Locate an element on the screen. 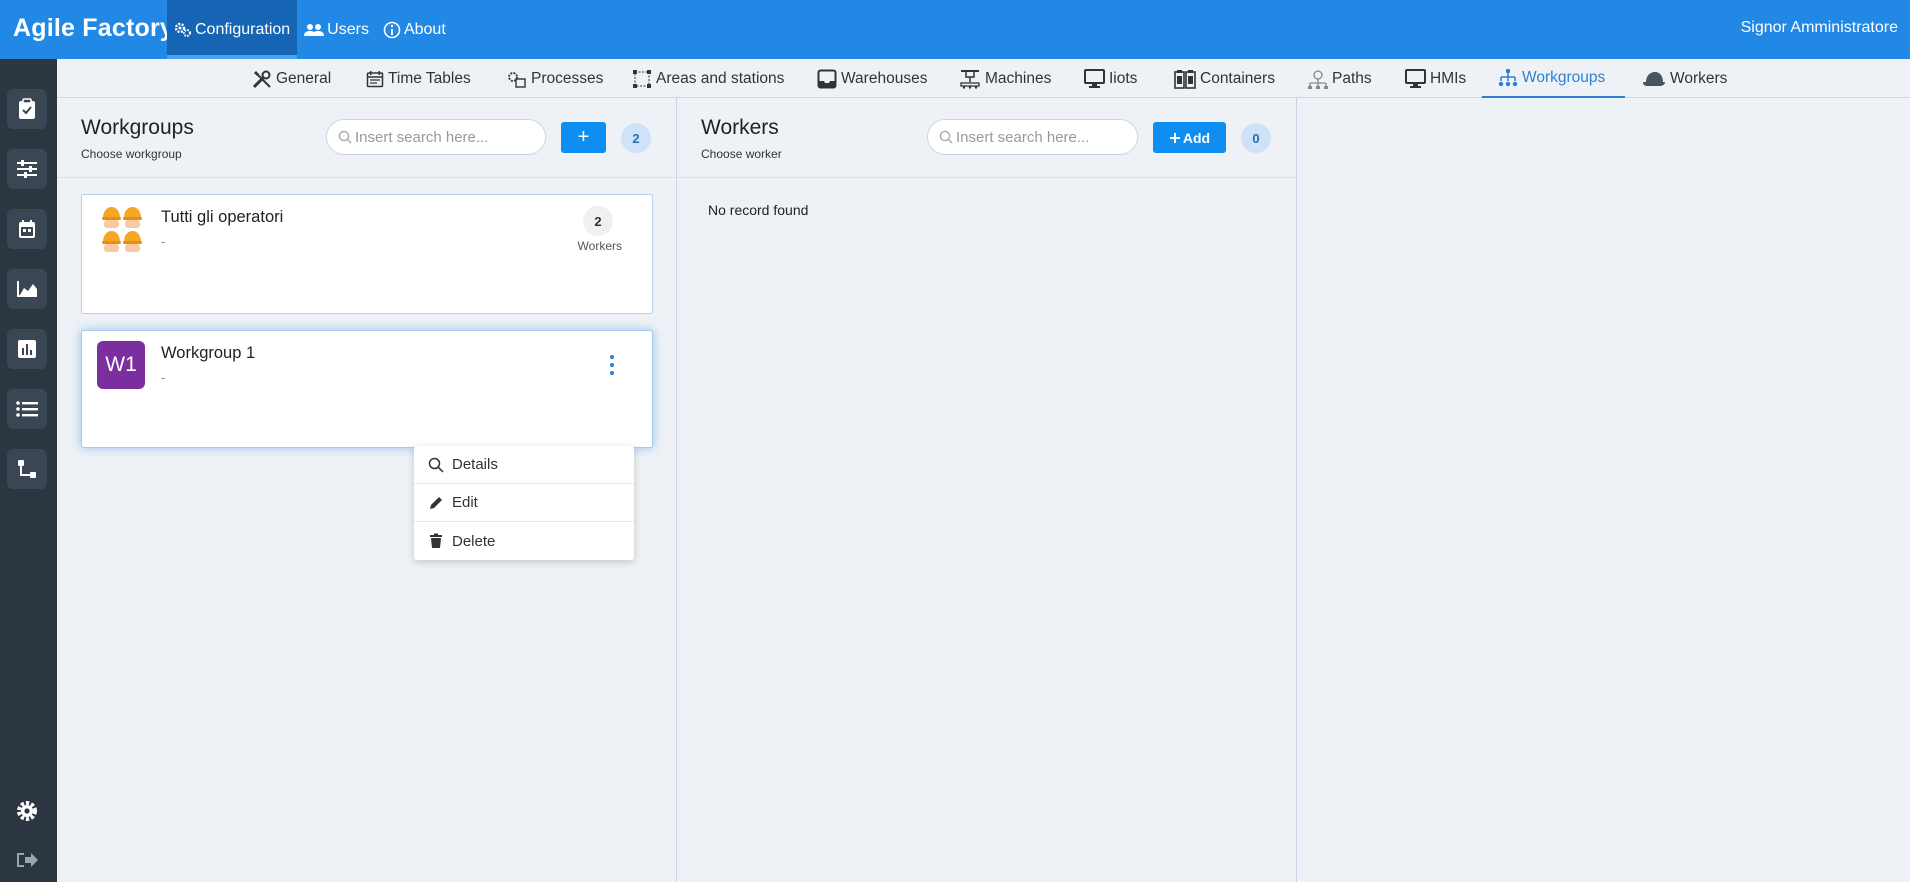 This screenshot has width=1910, height=882. gears-icon is located at coordinates (182, 29).